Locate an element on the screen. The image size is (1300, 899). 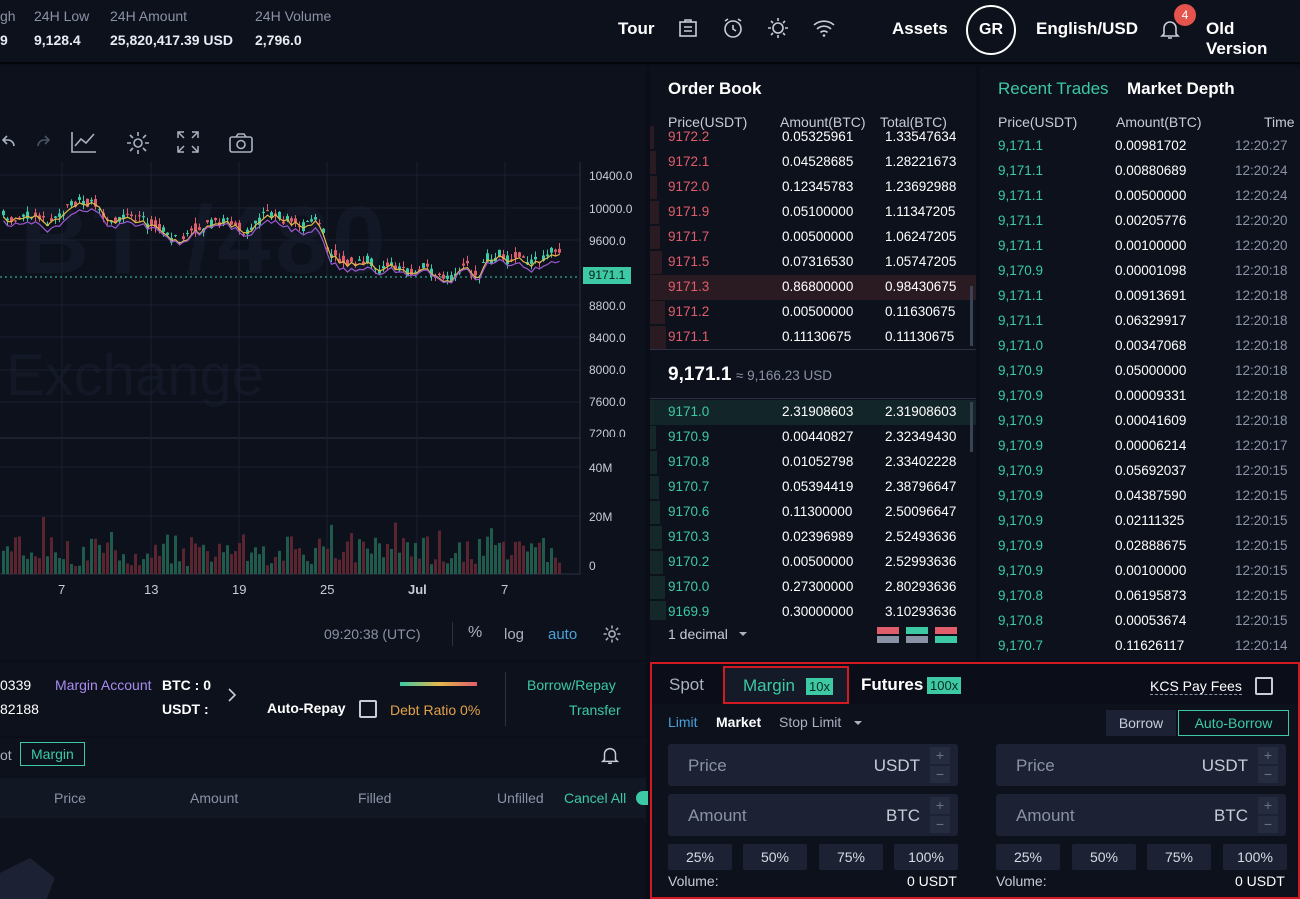
buy-percent-50: 50% is located at coordinates (775, 857).